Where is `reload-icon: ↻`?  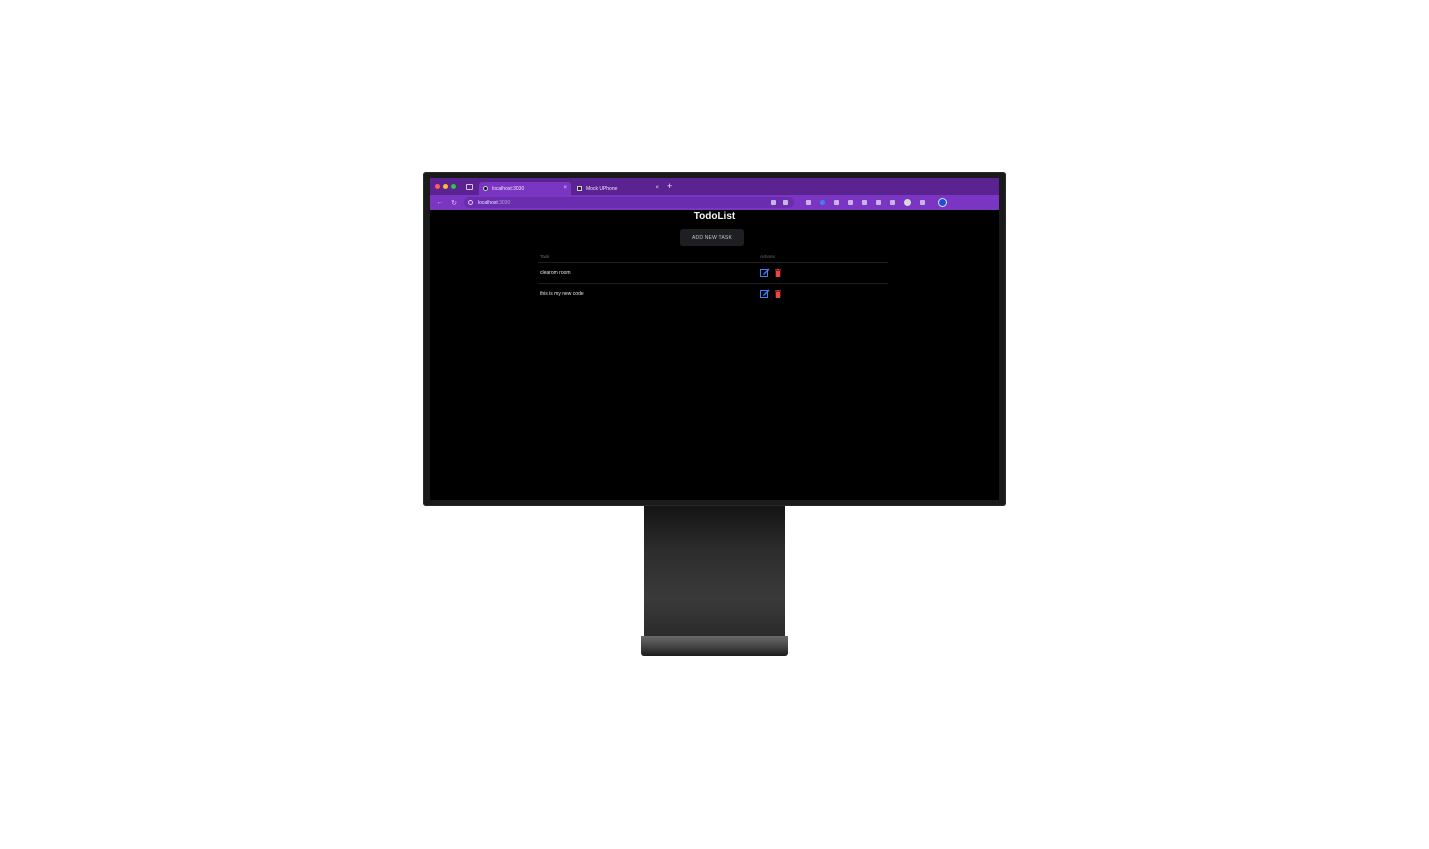
reload-icon: ↻ is located at coordinates (454, 203).